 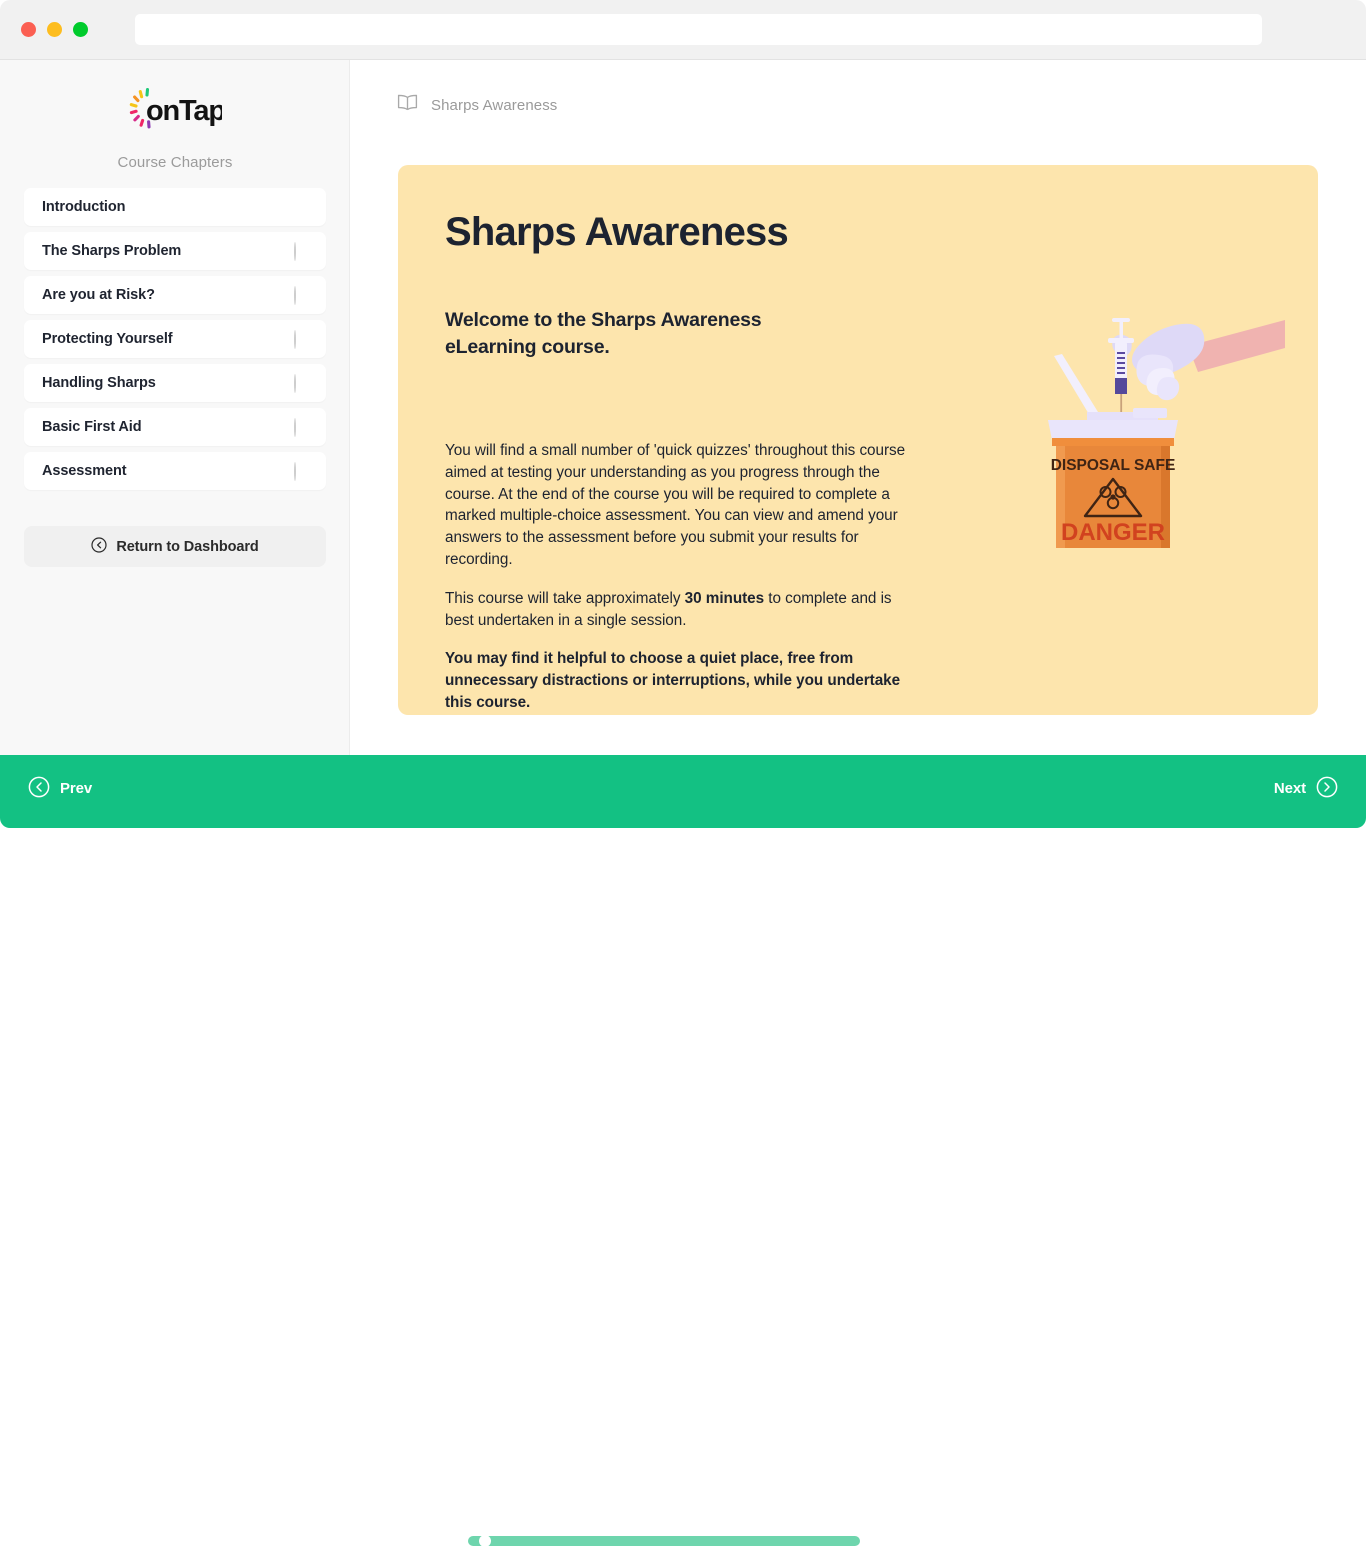 I want to click on return-to-dashboard-button: Return to Dashboard, so click(x=175, y=546).